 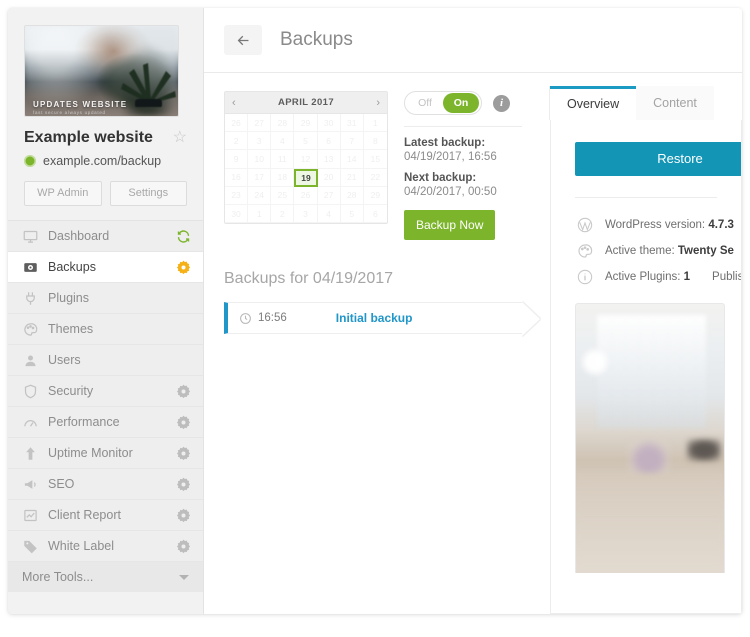 What do you see at coordinates (260, 177) in the screenshot?
I see `calendar-day: 17` at bounding box center [260, 177].